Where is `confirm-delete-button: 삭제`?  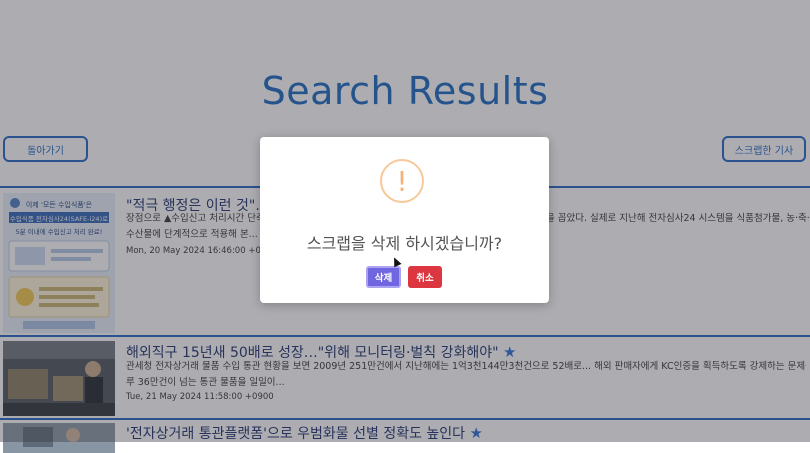
confirm-delete-button: 삭제 is located at coordinates (383, 277).